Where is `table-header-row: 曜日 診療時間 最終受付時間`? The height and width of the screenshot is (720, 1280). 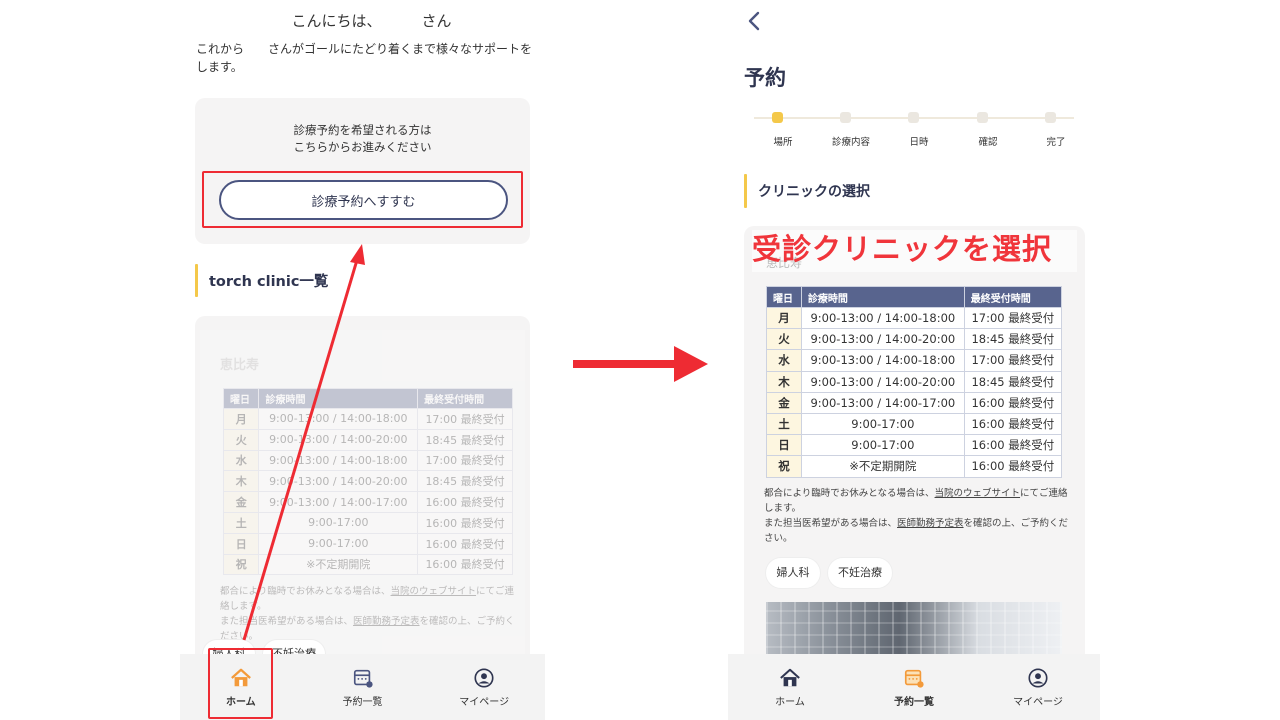 table-header-row: 曜日 診療時間 最終受付時間 is located at coordinates (367, 398).